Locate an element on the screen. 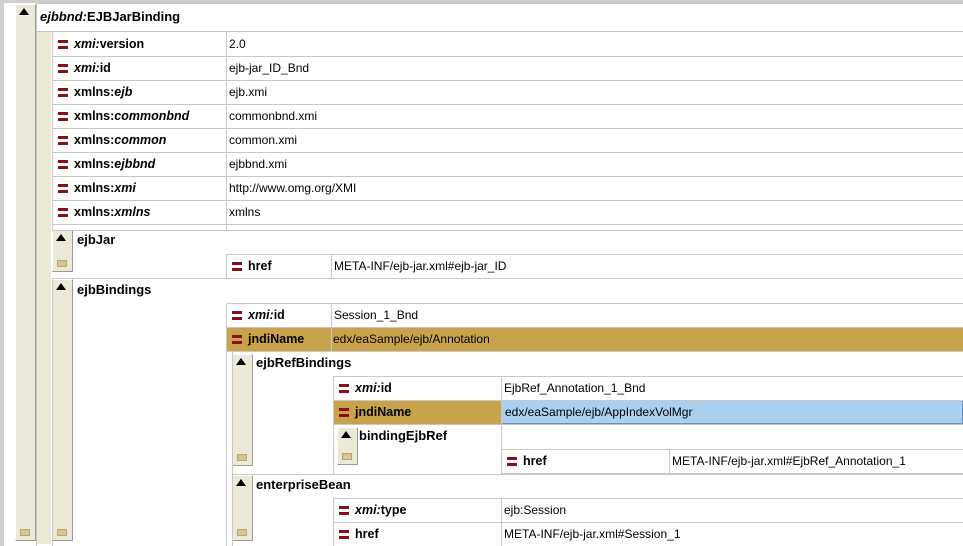 Image resolution: width=963 pixels, height=546 pixels. root-element-name: ejbbnd:EJBJarBinding is located at coordinates (110, 17).